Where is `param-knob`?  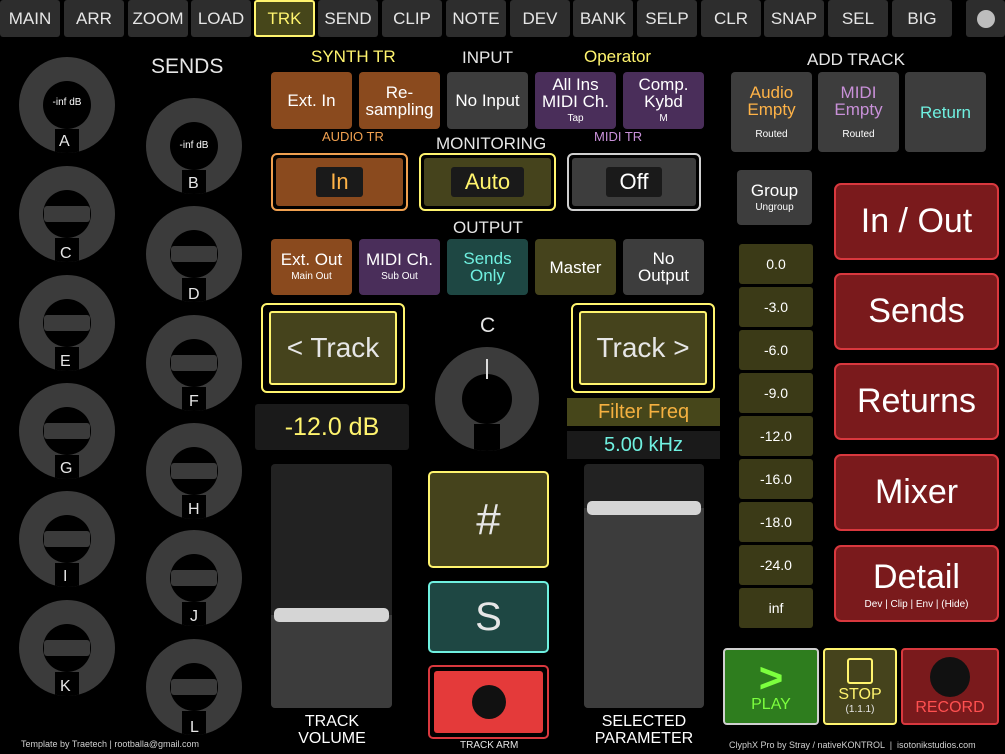 param-knob is located at coordinates (487, 399).